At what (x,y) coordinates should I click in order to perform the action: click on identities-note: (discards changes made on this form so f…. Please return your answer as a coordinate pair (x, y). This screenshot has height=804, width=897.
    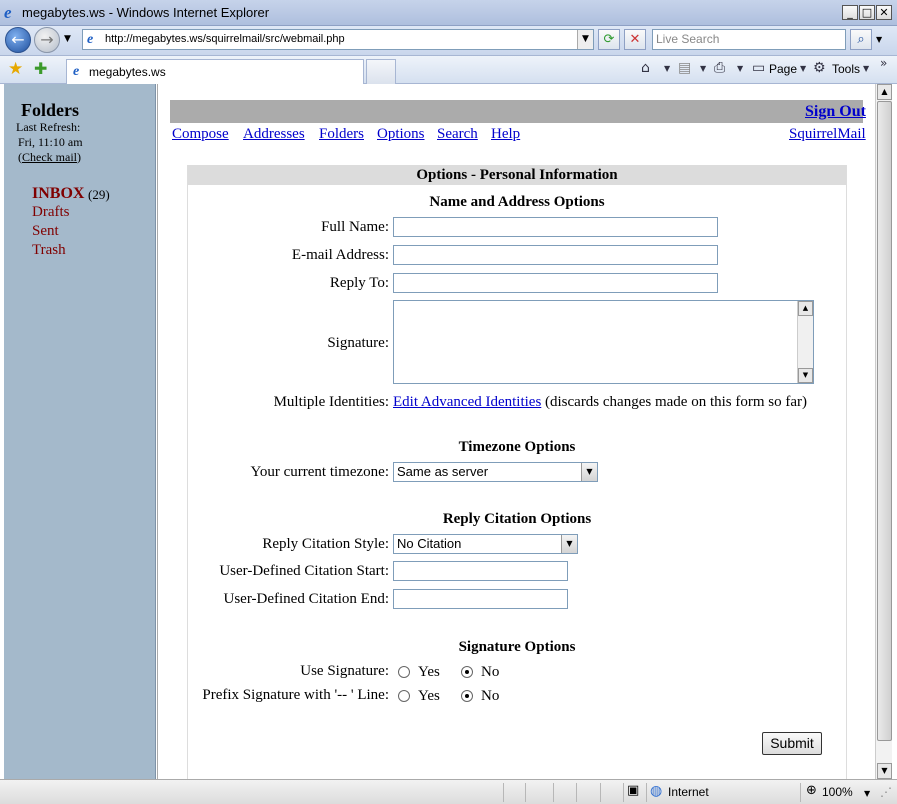
    Looking at the image, I should click on (676, 402).